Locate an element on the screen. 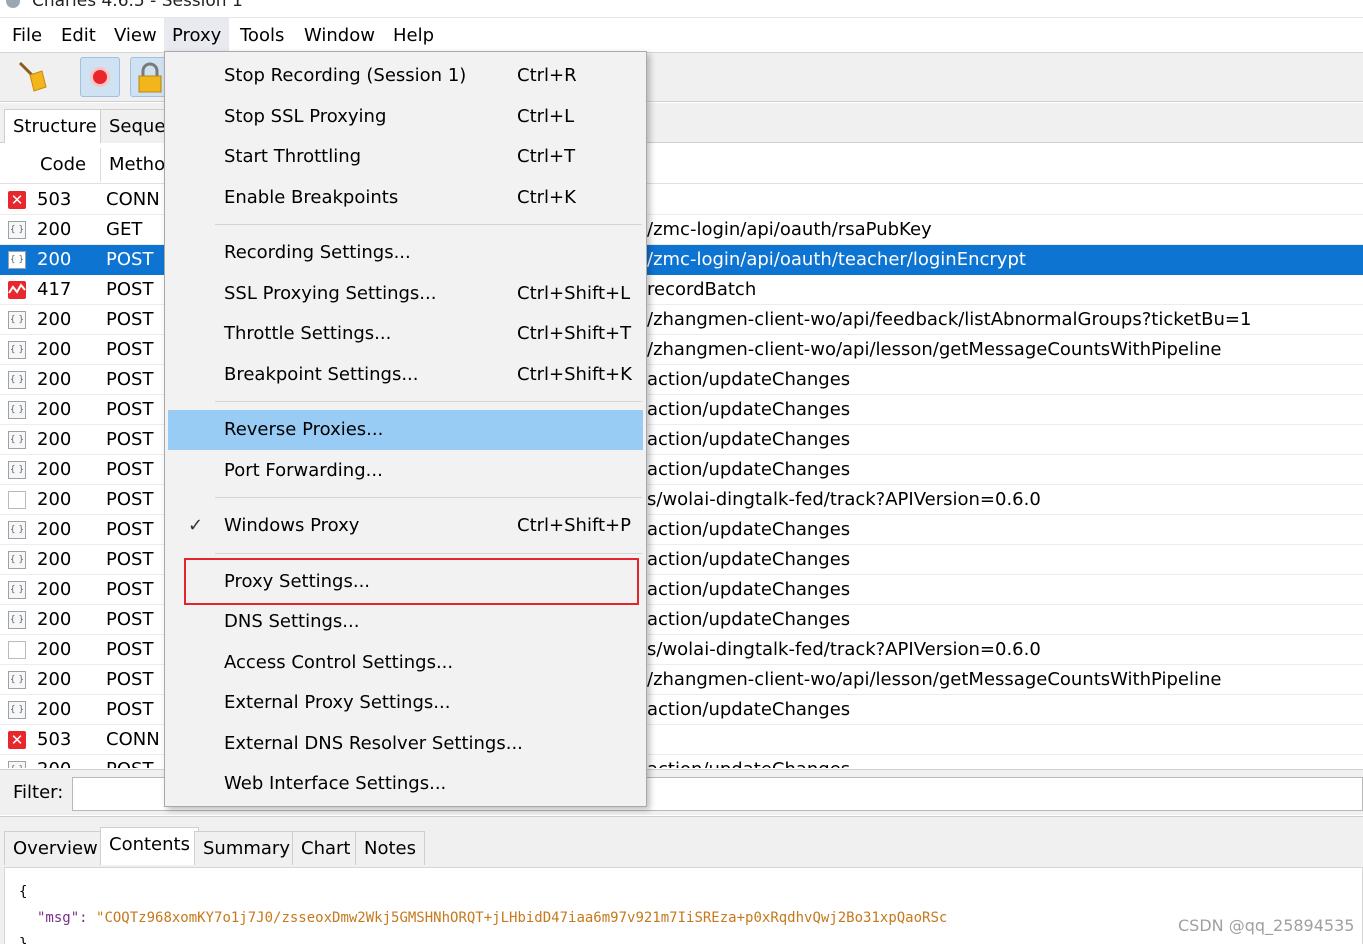  column-code: Code is located at coordinates (63, 164).